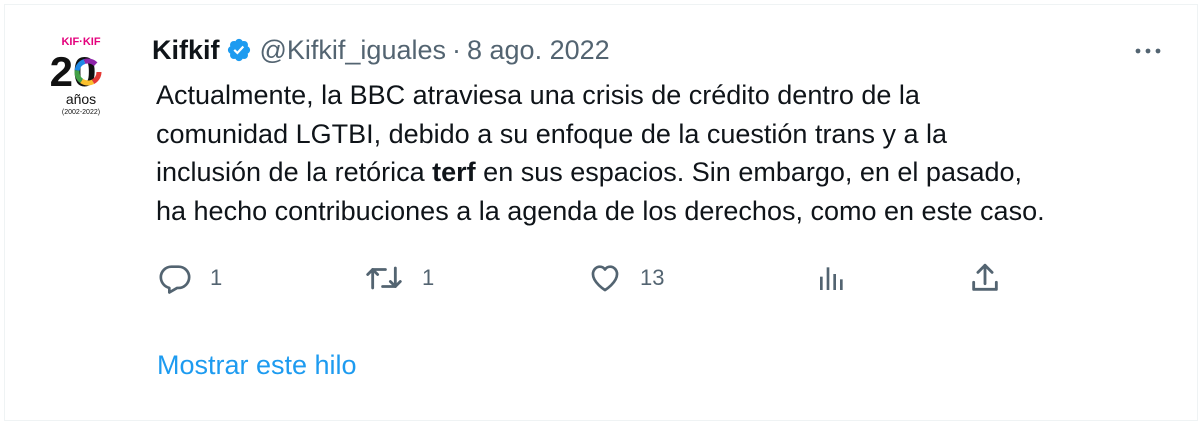 This screenshot has height=425, width=1204. What do you see at coordinates (353, 50) in the screenshot?
I see `author-handle: @Kifkif_iguales` at bounding box center [353, 50].